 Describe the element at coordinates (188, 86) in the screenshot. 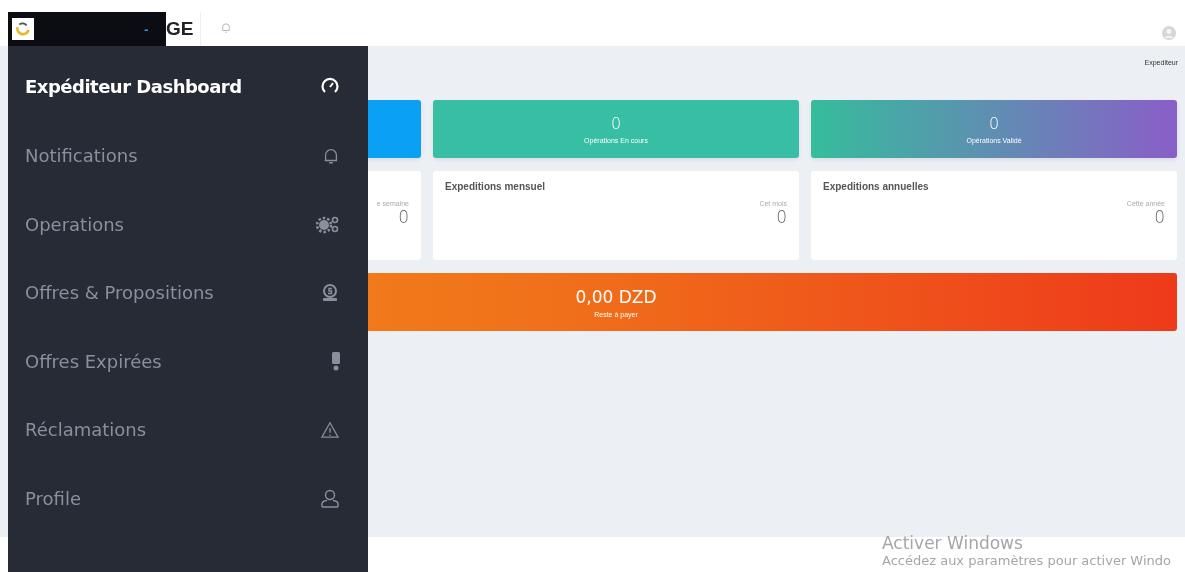

I see `sidebar-item: Expéditeur Dashboard` at that location.